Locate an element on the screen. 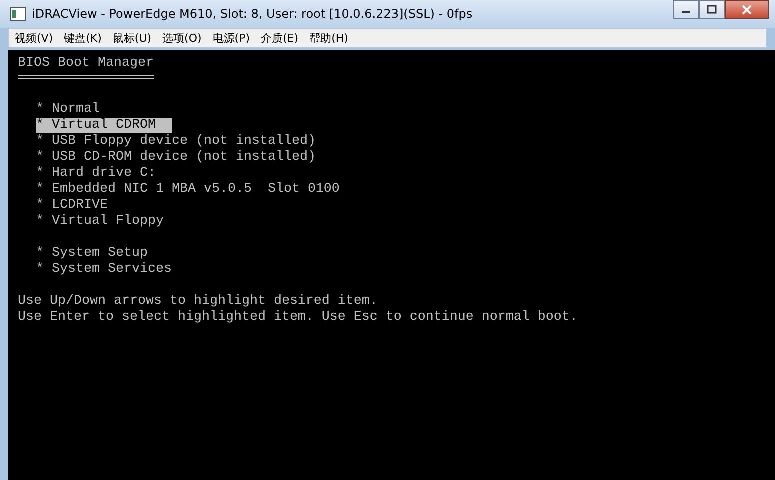 This screenshot has width=775, height=480. app-icon is located at coordinates (18, 14).